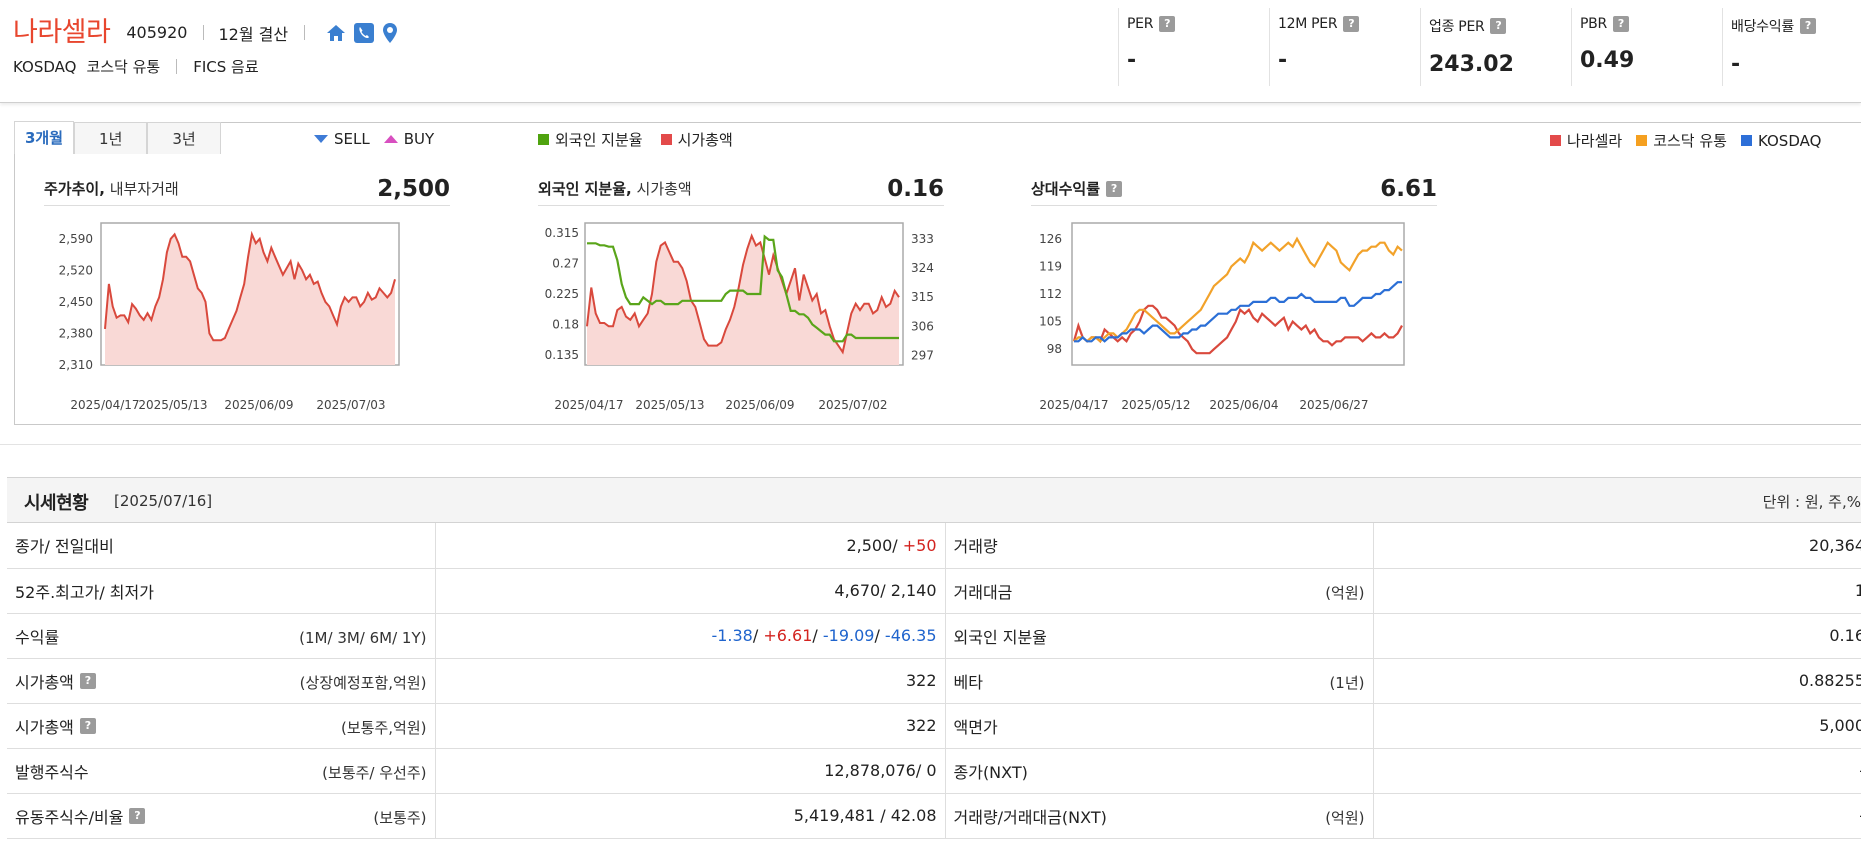  I want to click on buy-legend: BUY, so click(408, 139).